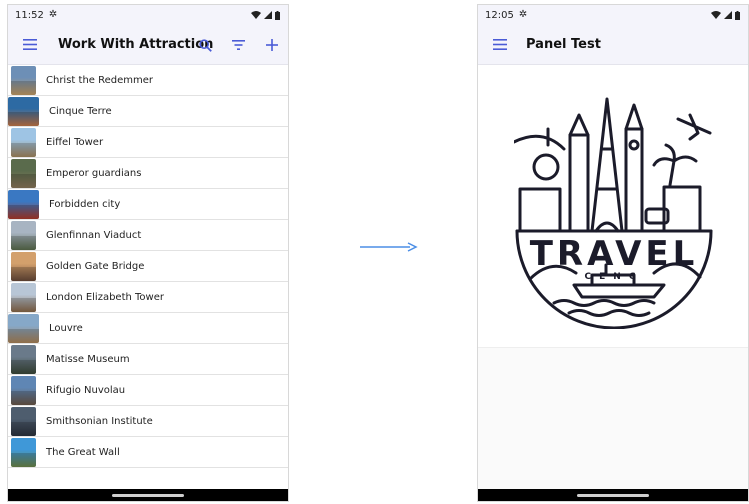 This screenshot has height=504, width=749. What do you see at coordinates (148, 328) in the screenshot?
I see `list-item: Louvre` at bounding box center [148, 328].